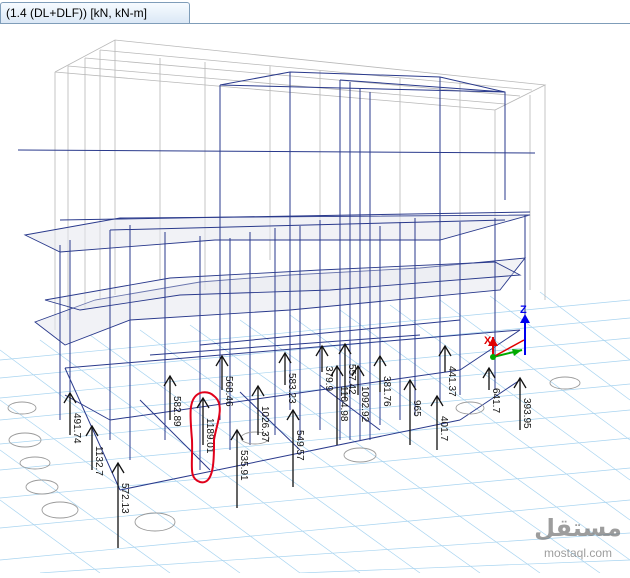 The width and height of the screenshot is (630, 578). I want to click on reaction-value-label: 549.57, so click(299, 445).